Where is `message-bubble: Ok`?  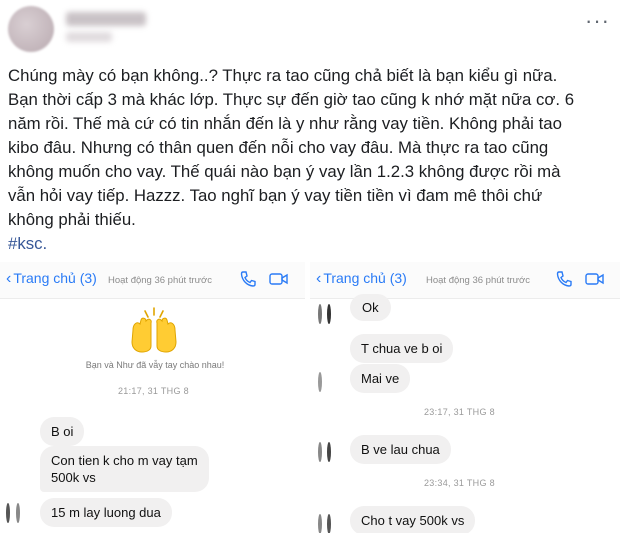
message-bubble: Ok is located at coordinates (370, 307).